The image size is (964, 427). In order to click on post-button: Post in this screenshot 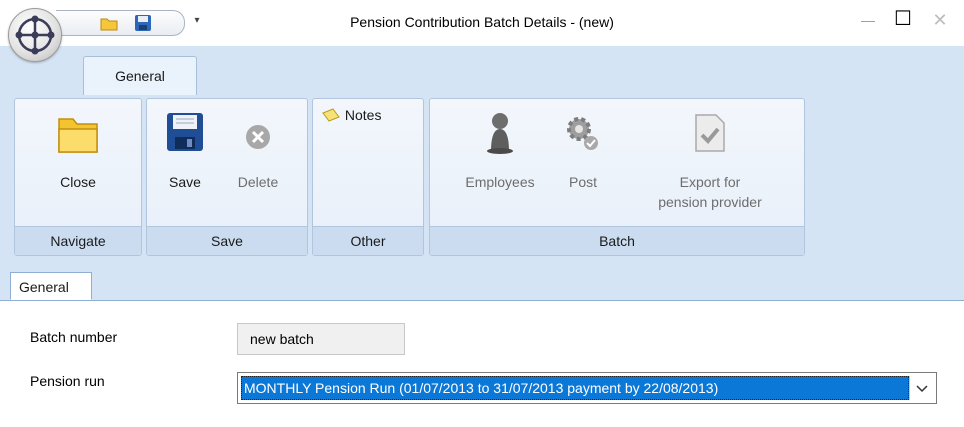, I will do `click(583, 150)`.